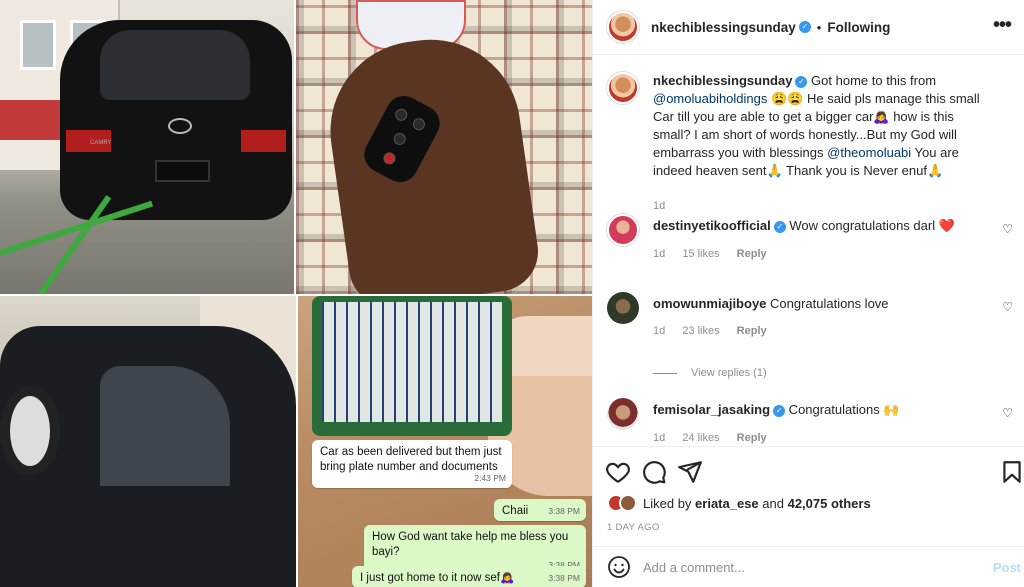  Describe the element at coordinates (1002, 25) in the screenshot. I see `more-options-icon: •••` at that location.